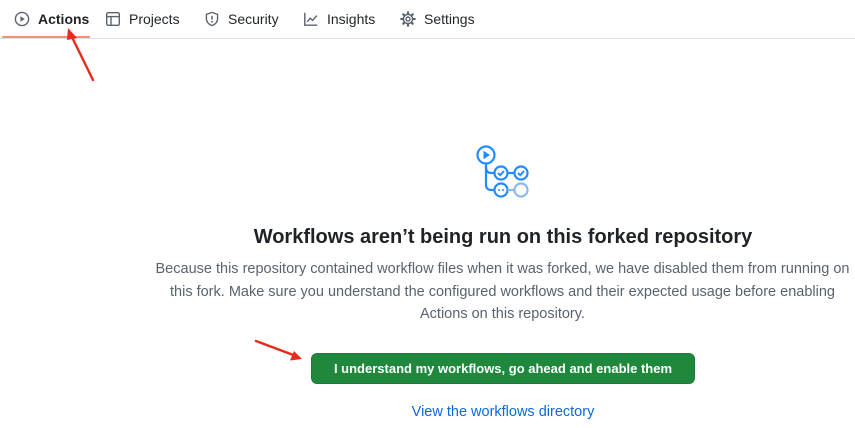 This screenshot has height=428, width=855. What do you see at coordinates (449, 19) in the screenshot?
I see `tab-label: Settings` at bounding box center [449, 19].